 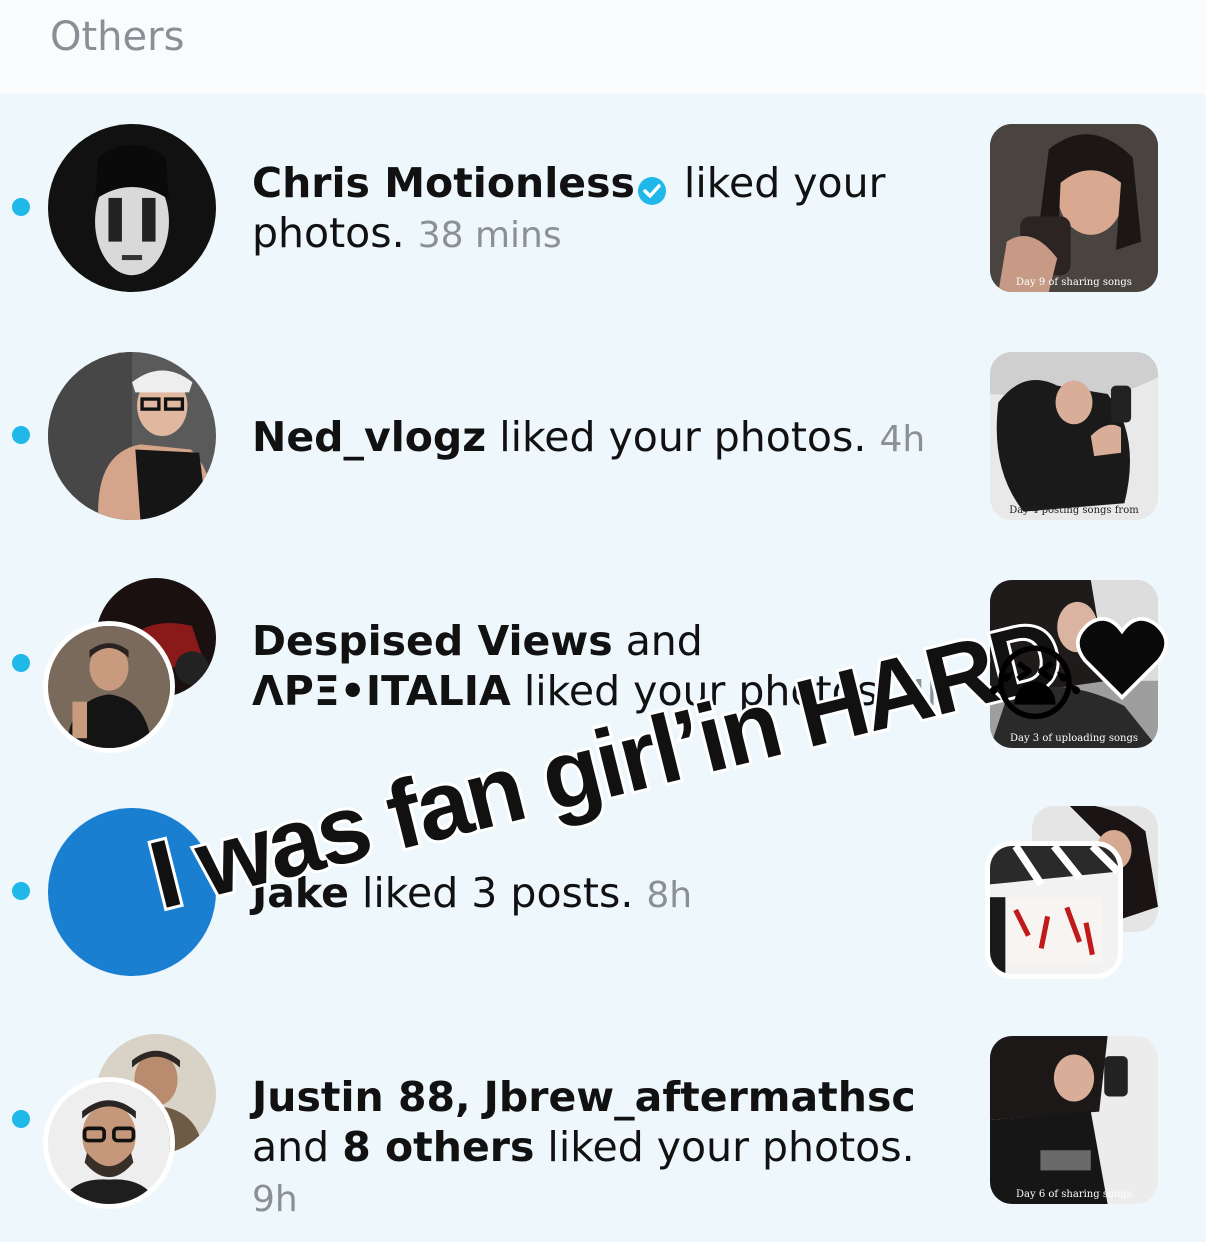 I want to click on thumbnail-caption: Day 4 posting songs from, so click(x=1074, y=510).